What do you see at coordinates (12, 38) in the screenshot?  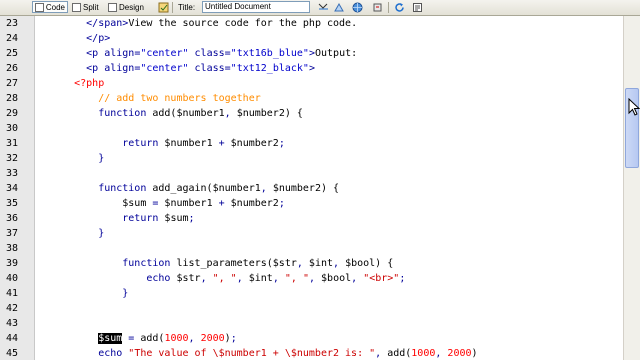 I see `line-number: 24` at bounding box center [12, 38].